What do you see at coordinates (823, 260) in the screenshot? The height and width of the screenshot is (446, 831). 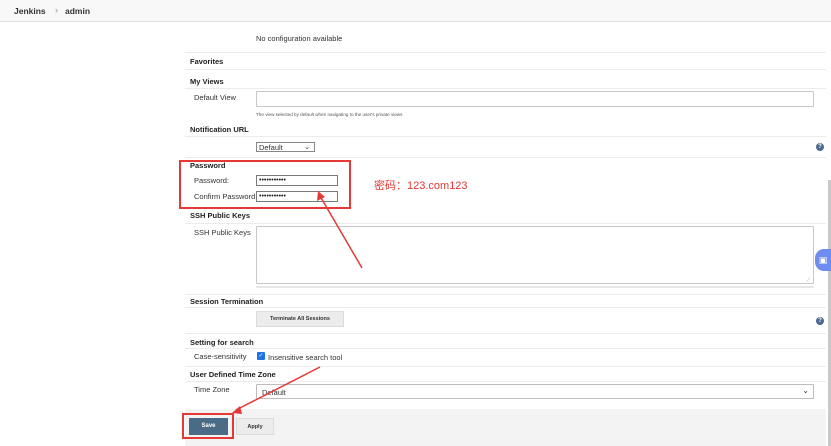 I see `translate-widget-icon: ▣` at bounding box center [823, 260].